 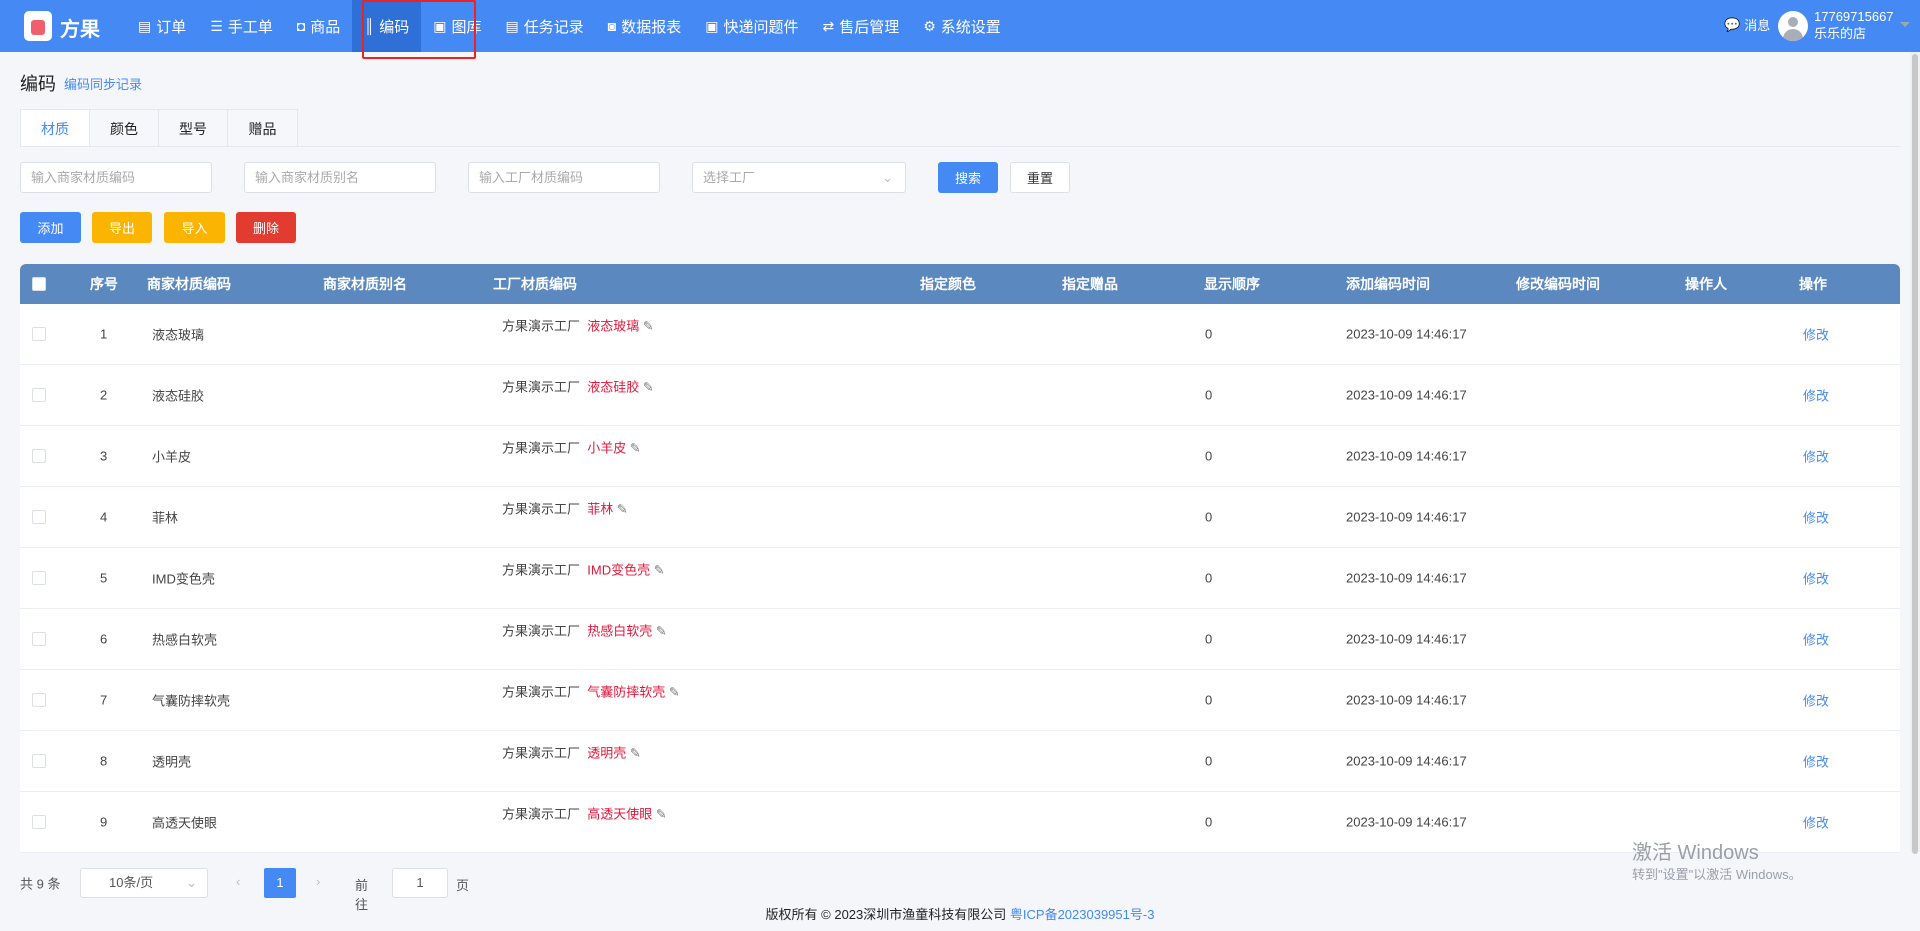 What do you see at coordinates (457, 26) in the screenshot?
I see `nav-item-4: ▣ 图库` at bounding box center [457, 26].